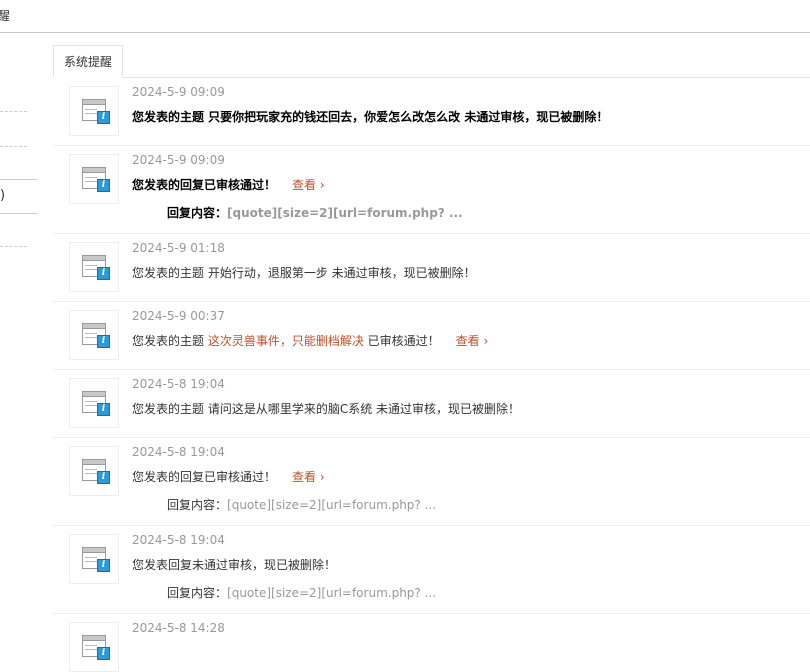 Image resolution: width=810 pixels, height=672 pixels. Describe the element at coordinates (431, 643) in the screenshot. I see `notice-item: i 2024-5-8 14:28` at that location.